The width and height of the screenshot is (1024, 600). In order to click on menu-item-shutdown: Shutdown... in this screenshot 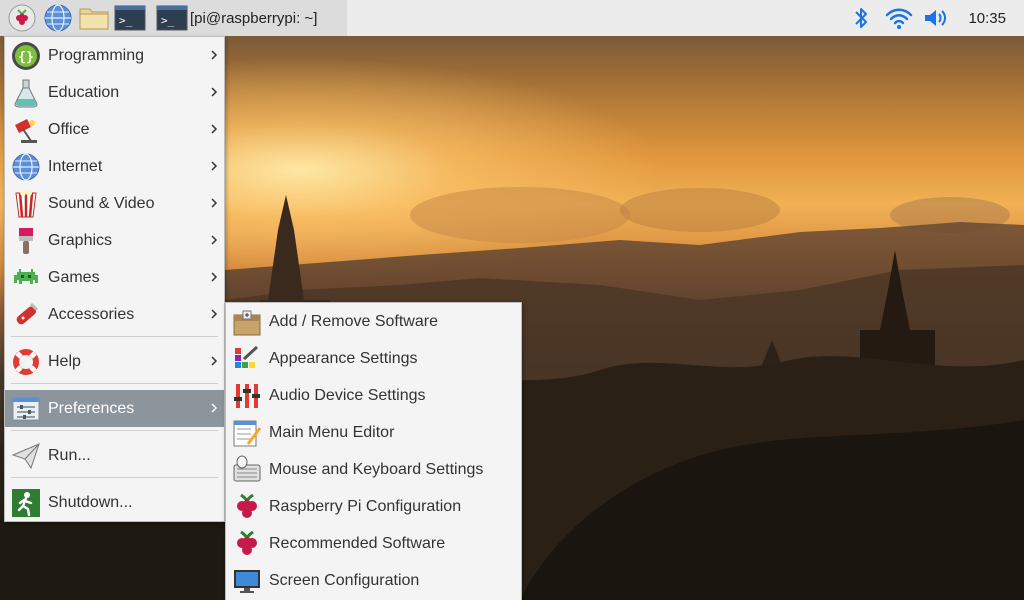, I will do `click(114, 502)`.